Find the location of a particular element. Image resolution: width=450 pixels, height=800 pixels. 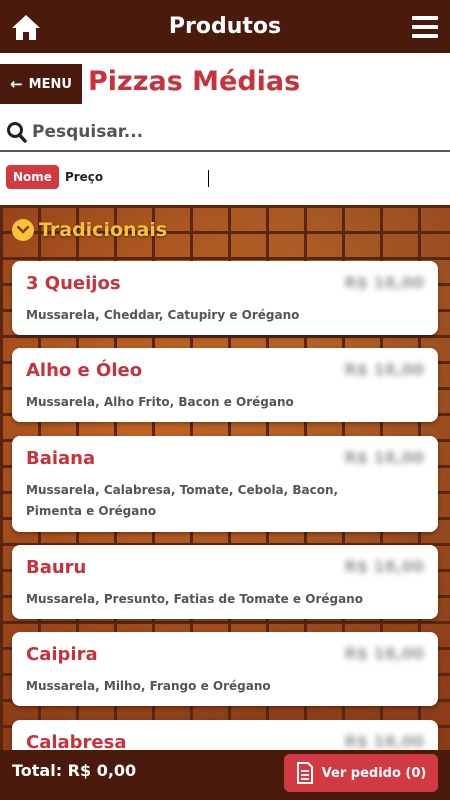

arrow-left-icon: ← is located at coordinates (16, 84).